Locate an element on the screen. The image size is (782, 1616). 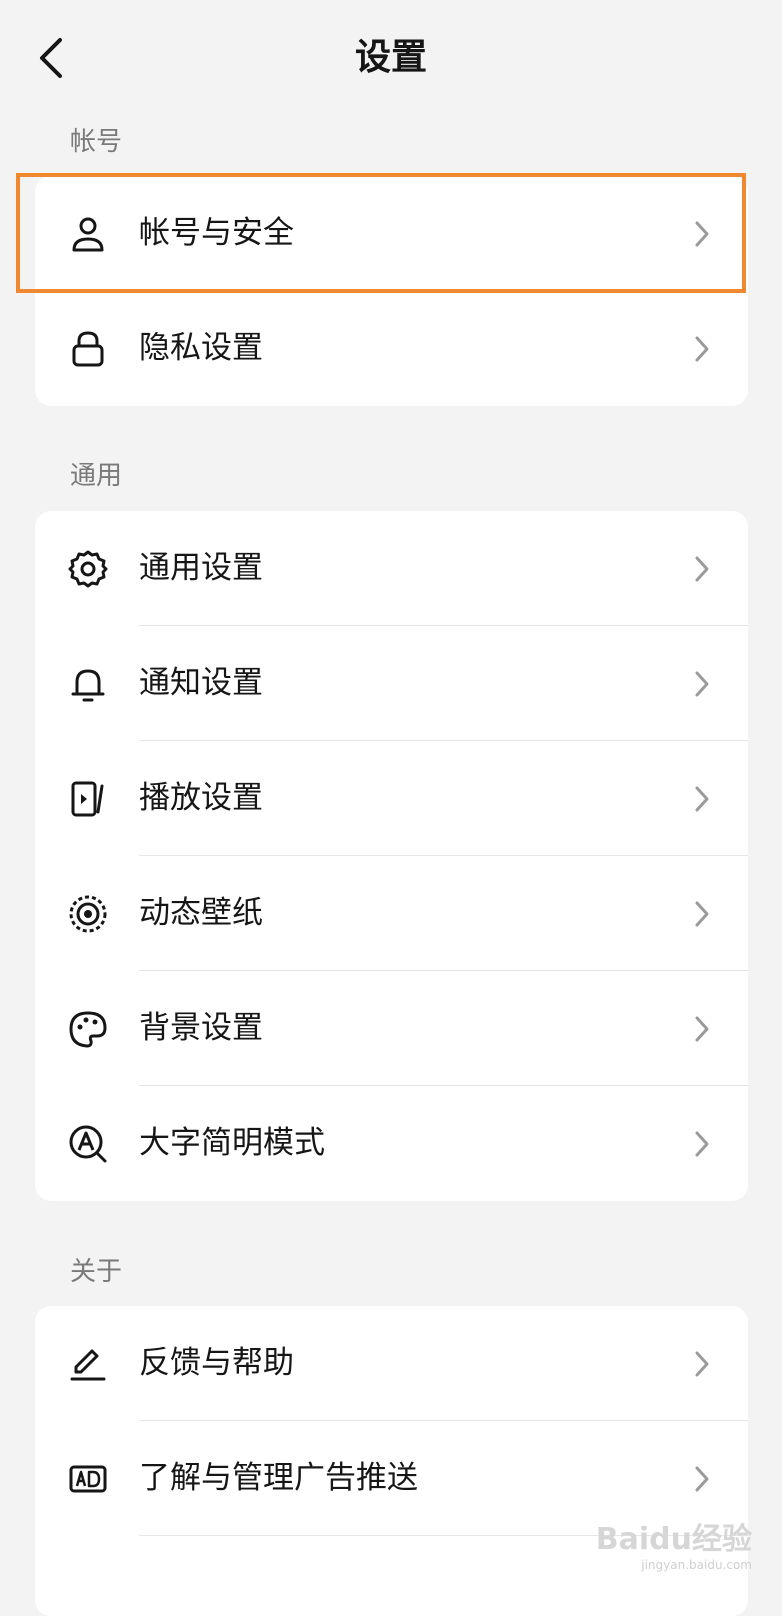
lock-icon is located at coordinates (88, 349).